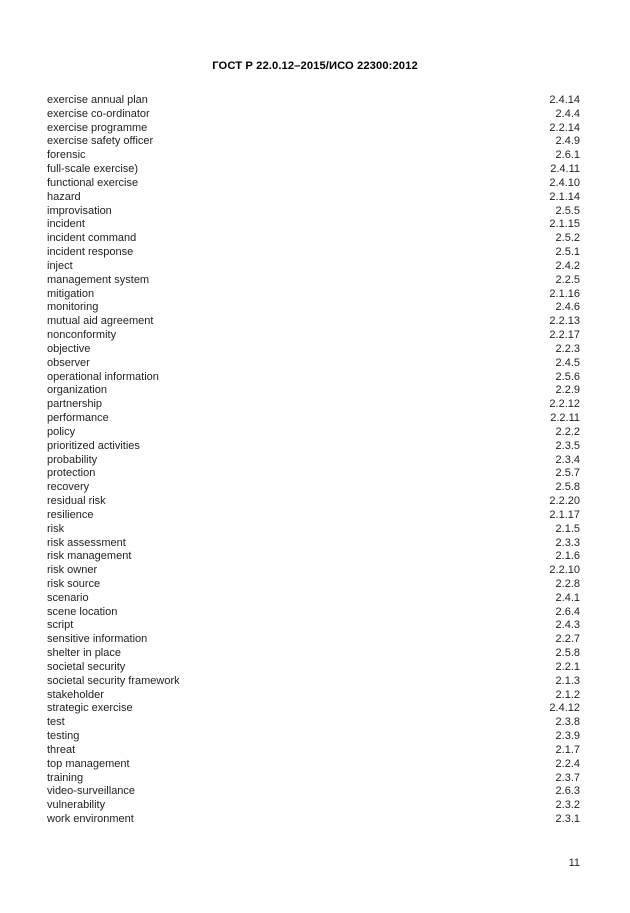 This screenshot has height=913, width=630. What do you see at coordinates (313, 806) in the screenshot?
I see `index-entry-row: vulnerability 2.3.2` at bounding box center [313, 806].